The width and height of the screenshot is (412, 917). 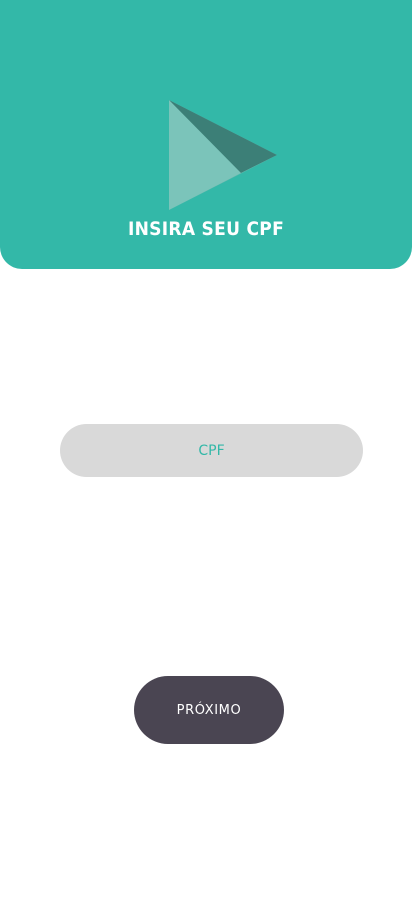 I want to click on cpf-input, so click(x=211, y=450).